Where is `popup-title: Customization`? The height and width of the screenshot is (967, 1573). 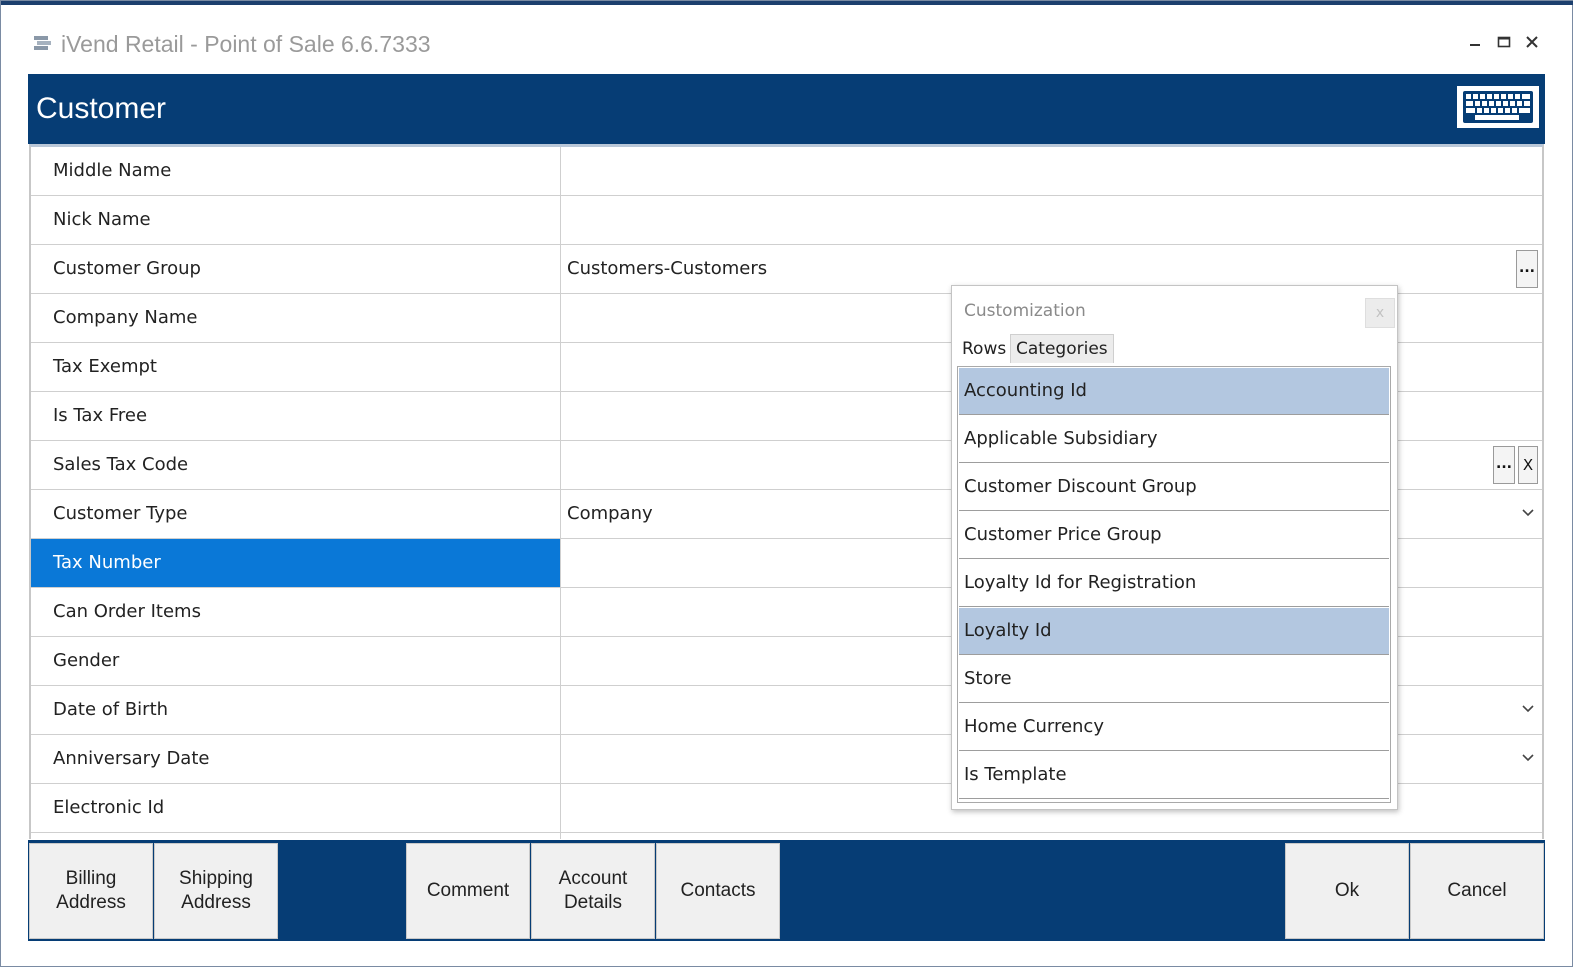 popup-title: Customization is located at coordinates (1025, 311).